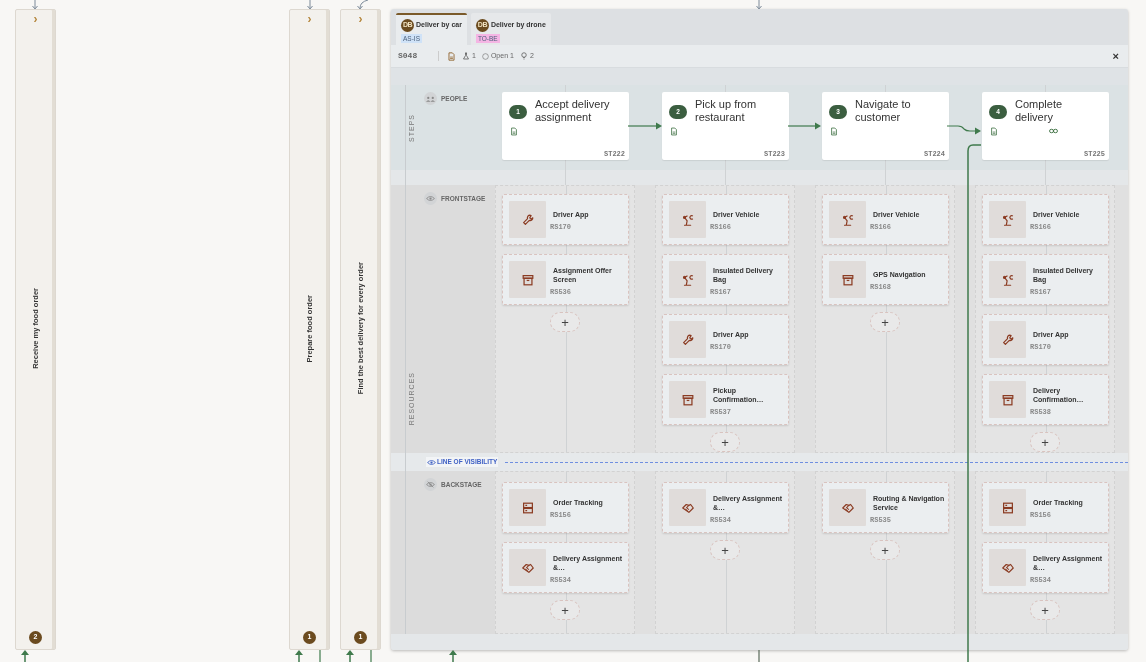  I want to click on close-button: ×, so click(1115, 56).